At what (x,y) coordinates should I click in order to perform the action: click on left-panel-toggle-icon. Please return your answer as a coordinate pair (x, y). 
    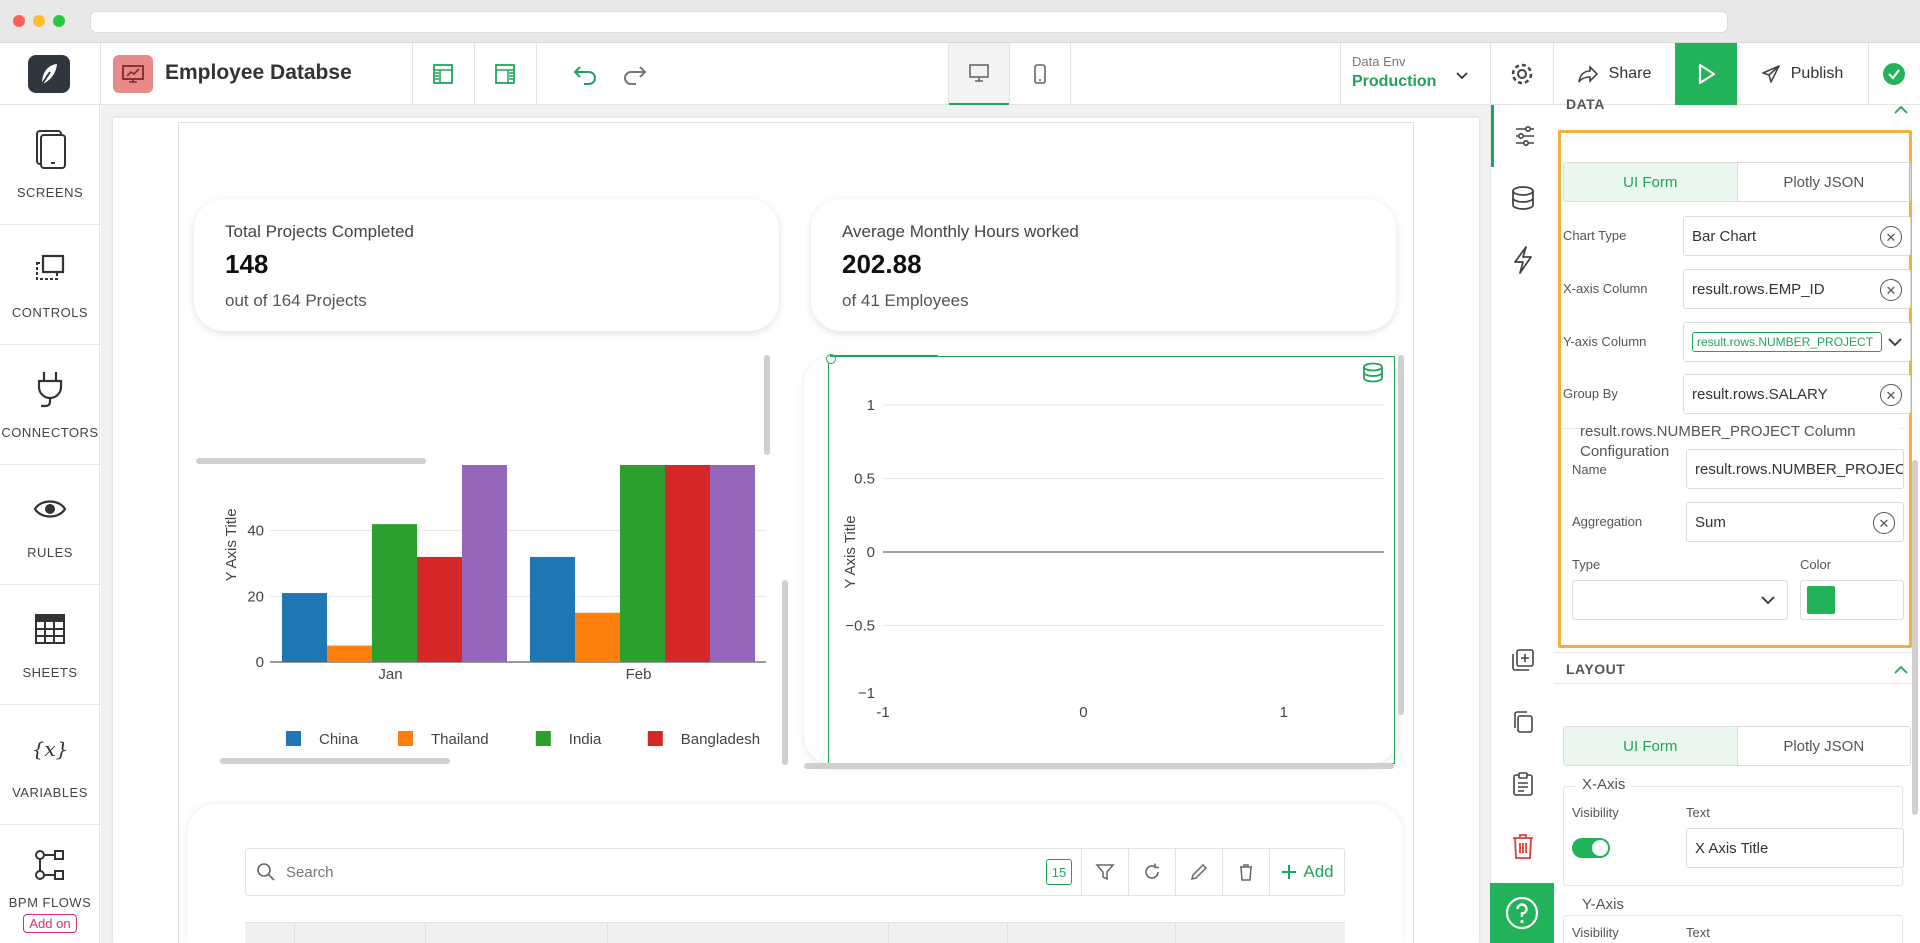
    Looking at the image, I should click on (443, 74).